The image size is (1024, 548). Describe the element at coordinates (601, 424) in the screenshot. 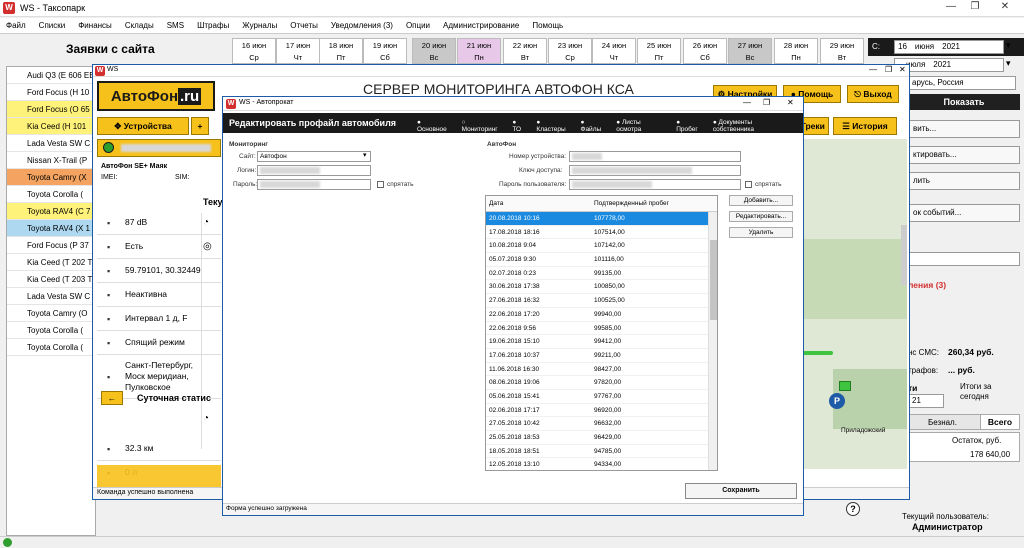

I see `table-row: 27.05.2018 10:42 96632,00` at that location.